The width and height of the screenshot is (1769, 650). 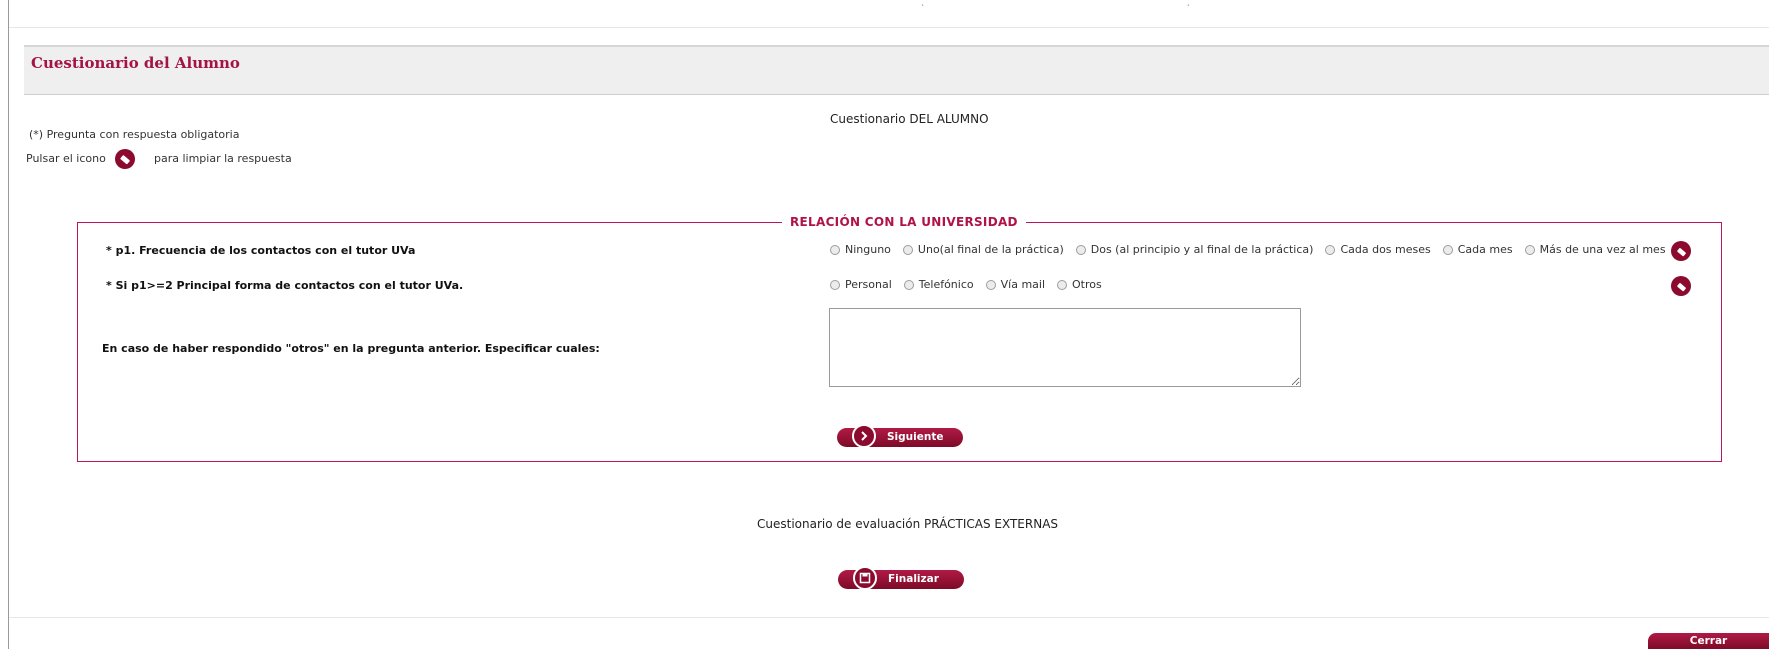 What do you see at coordinates (915, 437) in the screenshot?
I see `next-button-label: Siguiente` at bounding box center [915, 437].